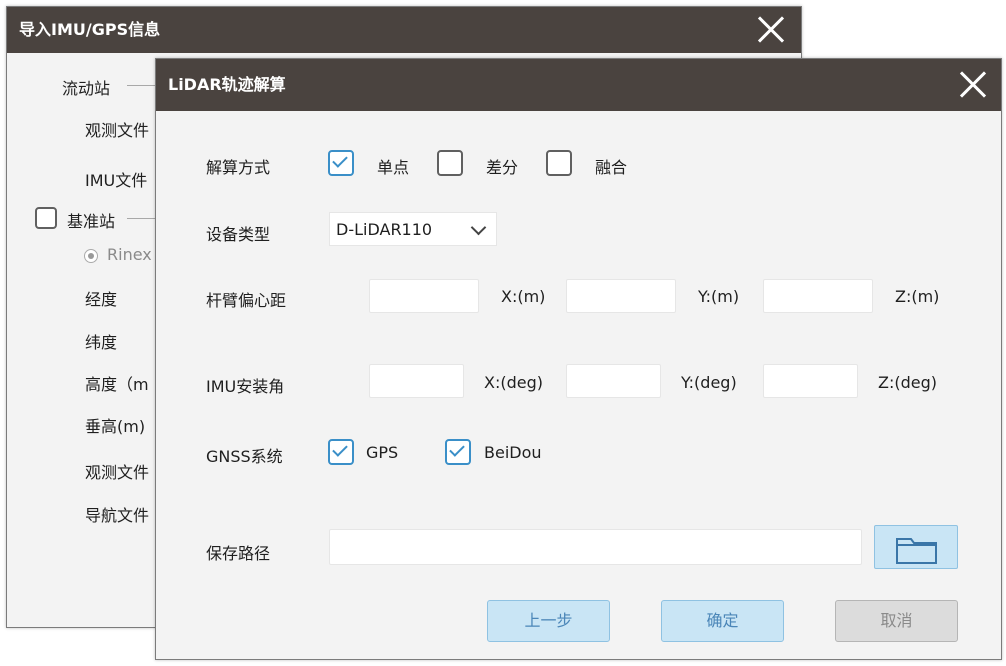 The height and width of the screenshot is (666, 1006). Describe the element at coordinates (246, 300) in the screenshot. I see `lever-arm-label: 杆臂偏心距` at that location.